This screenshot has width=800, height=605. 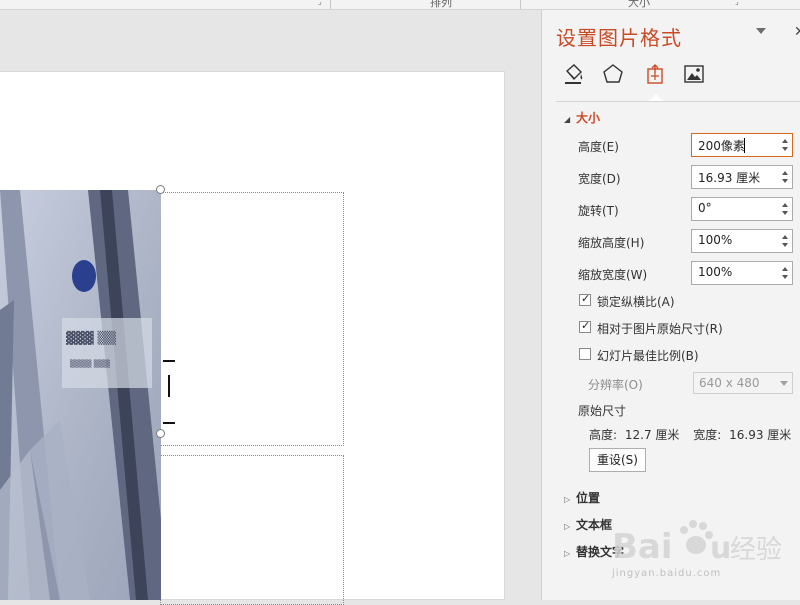 What do you see at coordinates (160, 433) in the screenshot?
I see `resize-handle-middle-right` at bounding box center [160, 433].